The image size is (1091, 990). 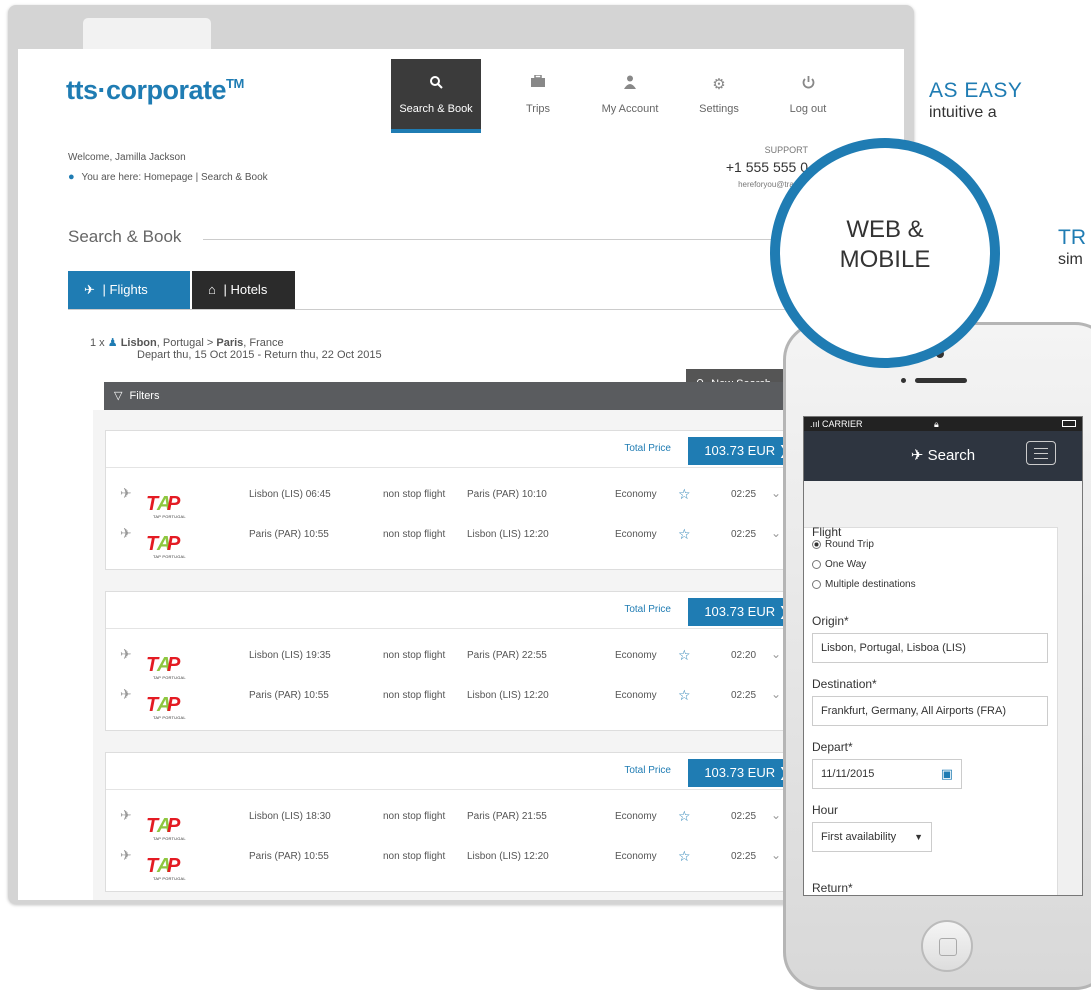 I want to click on home-button, so click(x=947, y=946).